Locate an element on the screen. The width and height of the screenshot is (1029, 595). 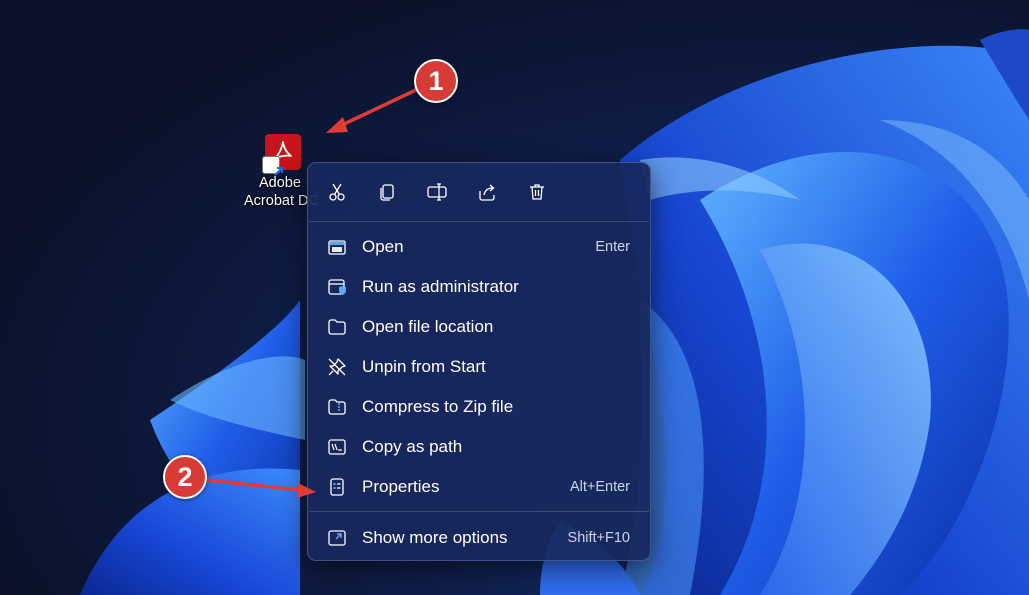
share-button is located at coordinates (487, 192).